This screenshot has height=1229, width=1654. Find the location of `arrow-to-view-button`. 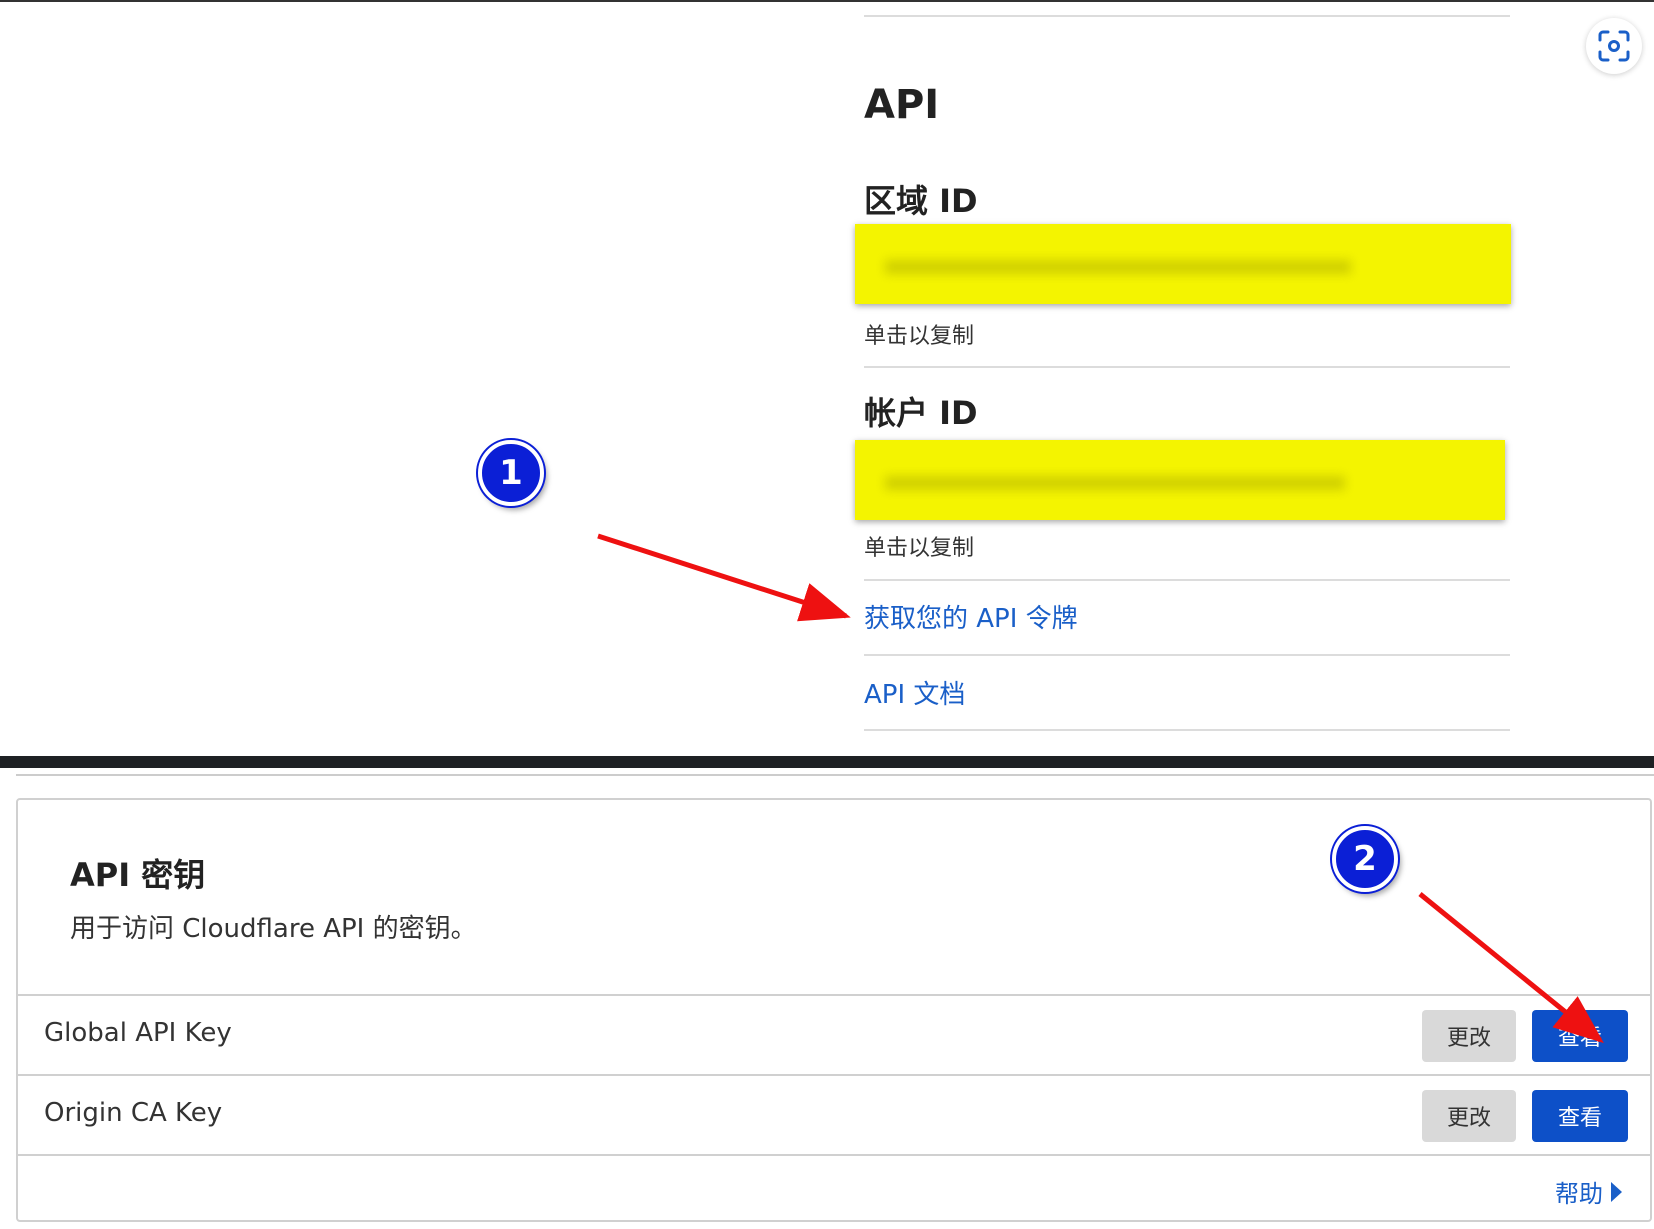

arrow-to-view-button is located at coordinates (1511, 968).